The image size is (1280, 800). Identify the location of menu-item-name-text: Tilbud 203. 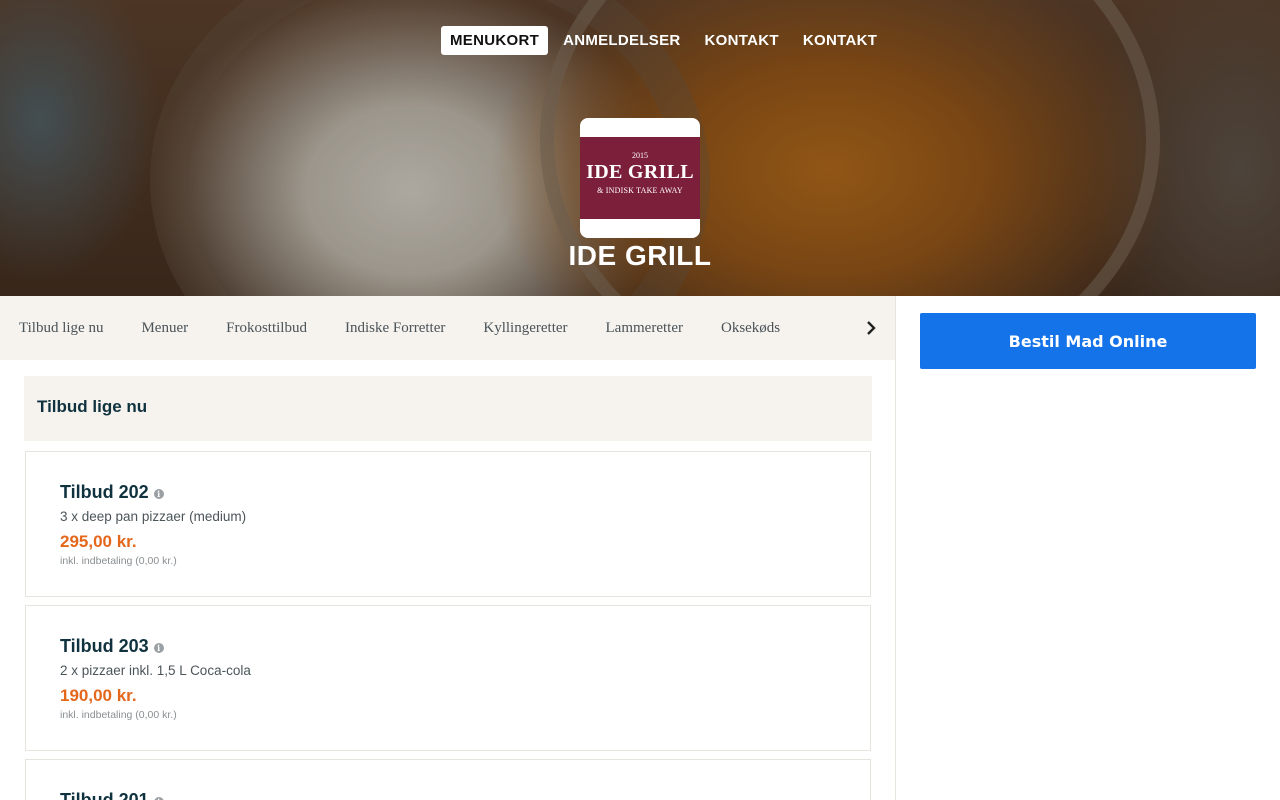
(104, 646).